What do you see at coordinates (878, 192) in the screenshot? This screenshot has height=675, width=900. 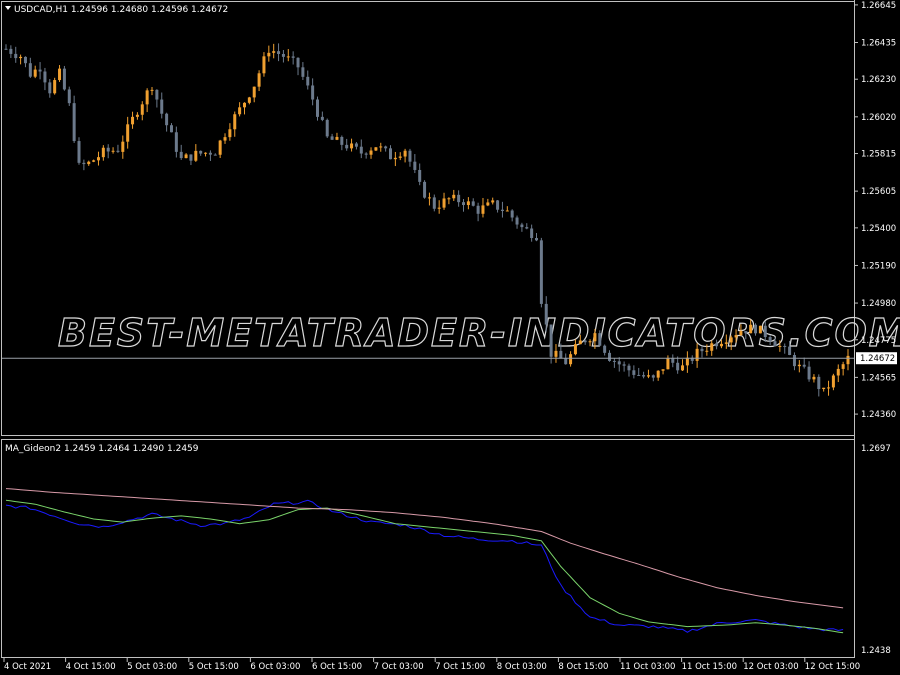 I see `price-tick-label: 1.25605` at bounding box center [878, 192].